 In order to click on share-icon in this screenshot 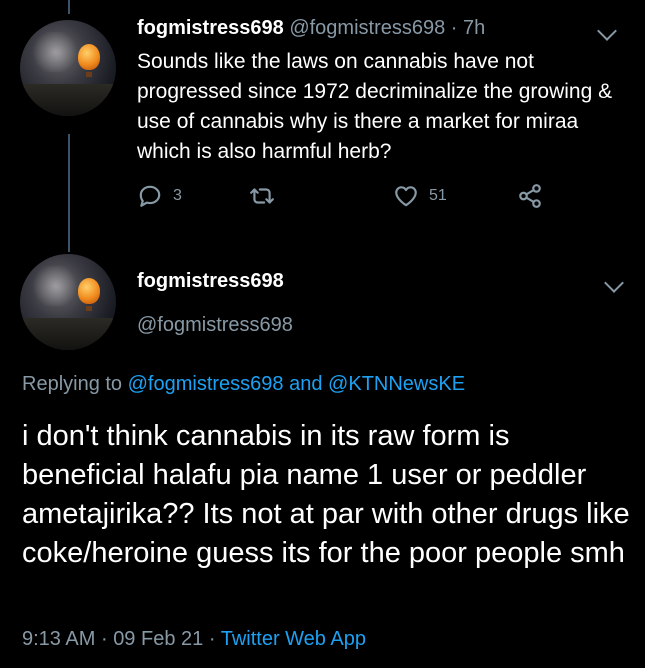, I will do `click(530, 196)`.